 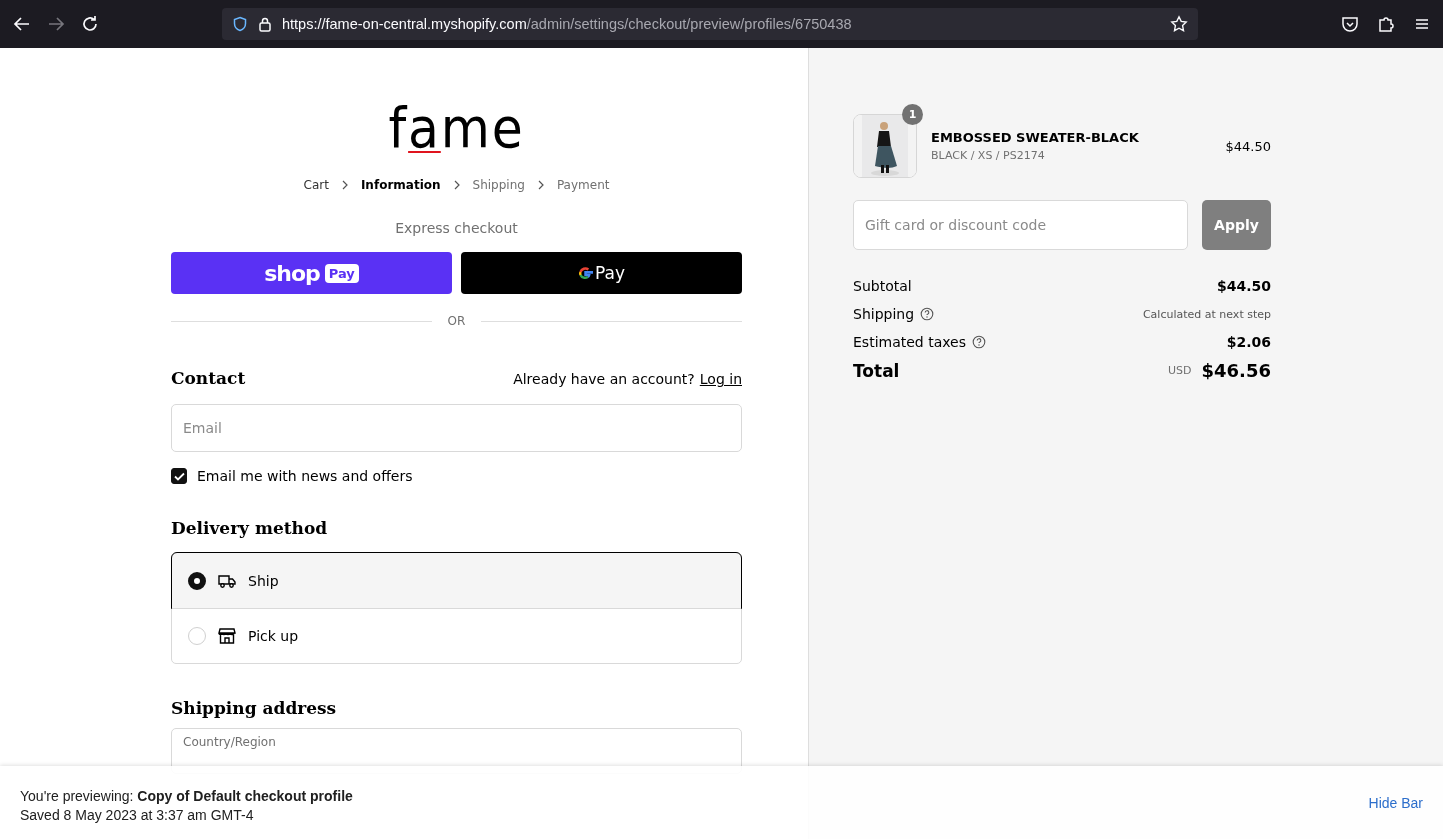 I want to click on star-icon, so click(x=1179, y=24).